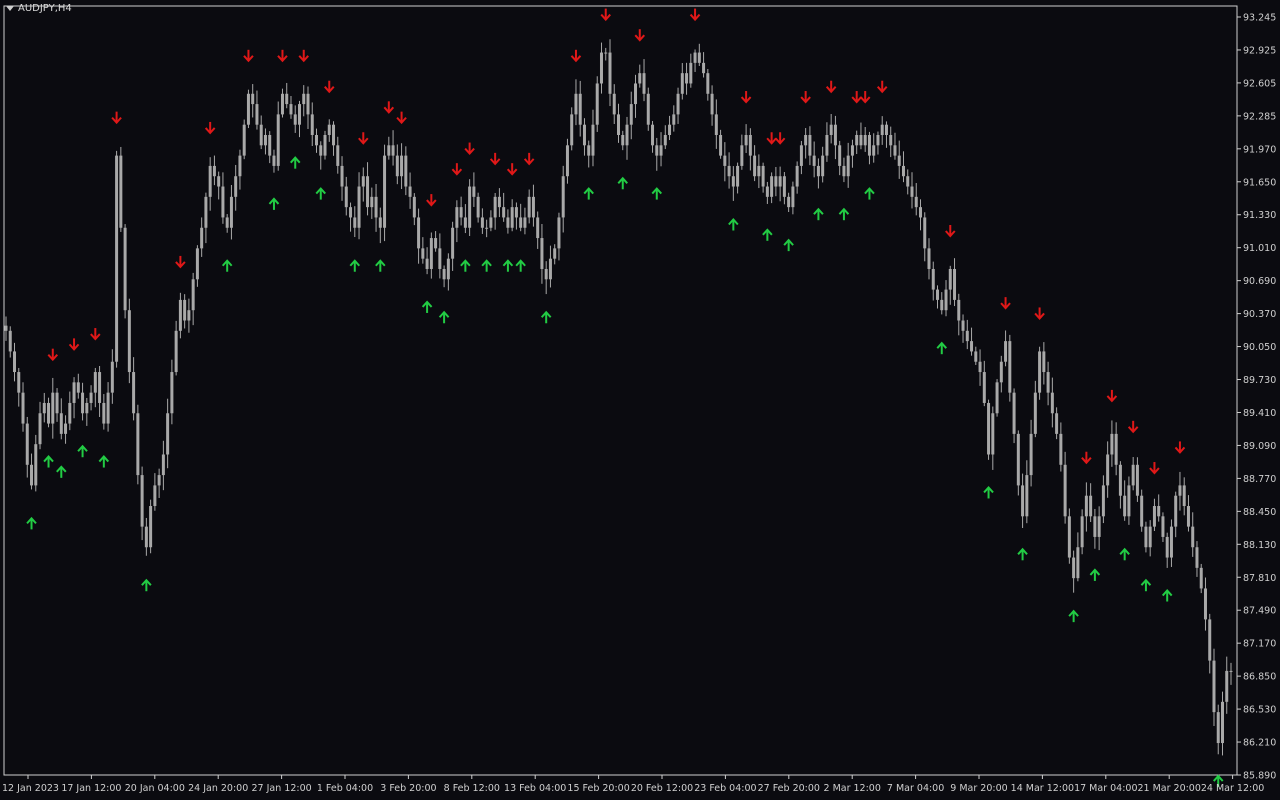  Describe the element at coordinates (45, 8) in the screenshot. I see `symbol-timeframe-label: AUDJPY,H4` at that location.